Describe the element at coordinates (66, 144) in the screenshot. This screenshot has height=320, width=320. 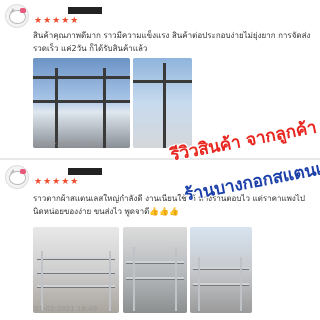
I see `review-date: 06-03-2021 17:34` at that location.